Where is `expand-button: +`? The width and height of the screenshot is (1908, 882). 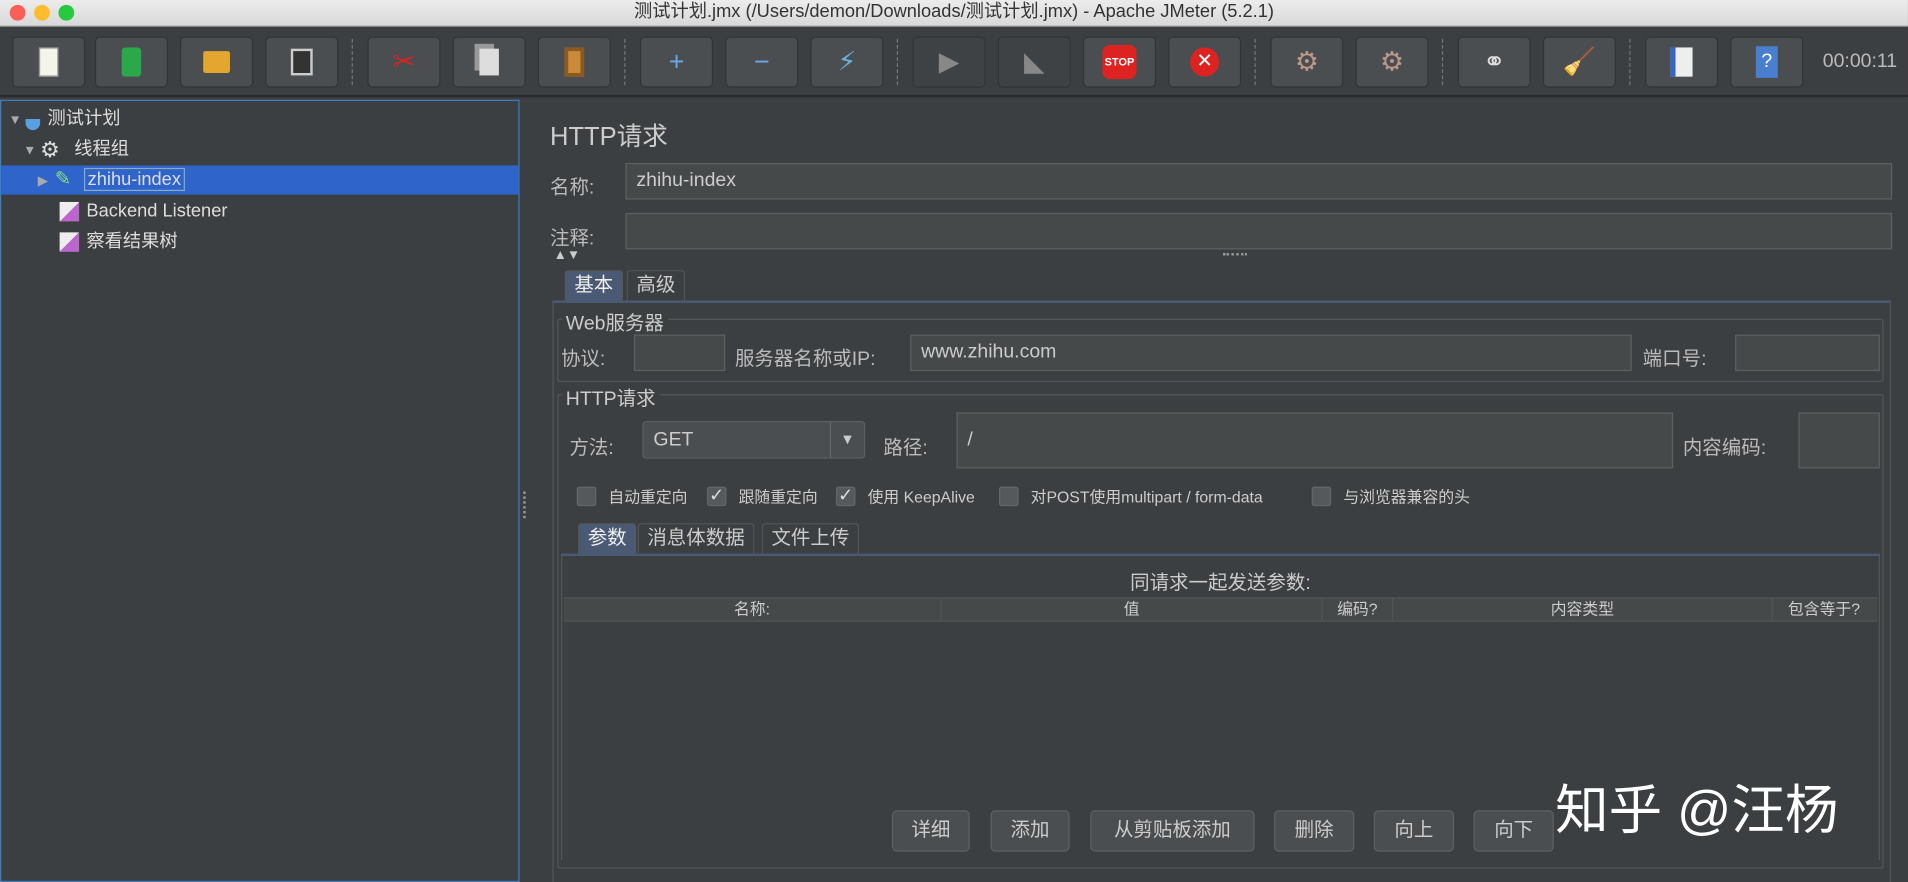 expand-button: + is located at coordinates (677, 62).